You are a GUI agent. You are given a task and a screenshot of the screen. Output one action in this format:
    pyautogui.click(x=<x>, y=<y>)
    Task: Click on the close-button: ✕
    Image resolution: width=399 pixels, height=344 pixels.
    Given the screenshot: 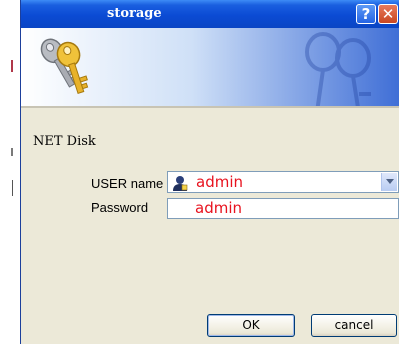 What is the action you would take?
    pyautogui.click(x=388, y=14)
    